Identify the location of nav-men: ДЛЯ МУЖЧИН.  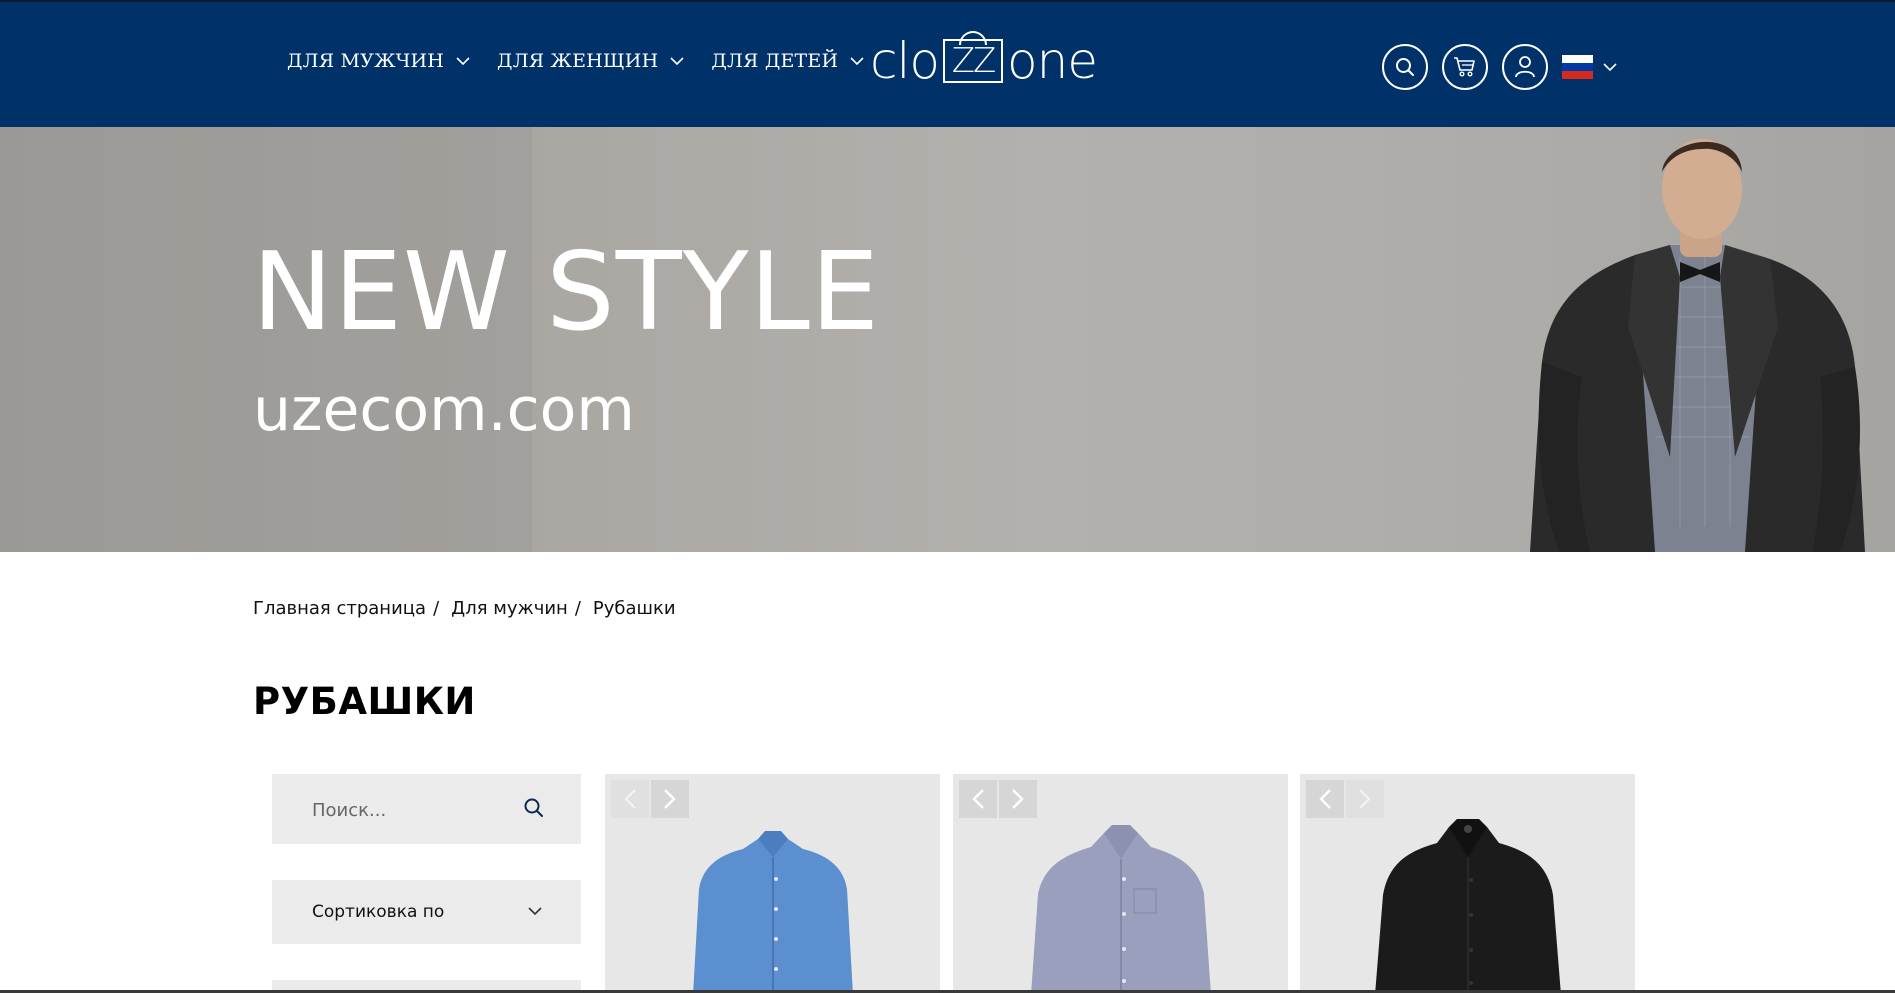
(378, 61).